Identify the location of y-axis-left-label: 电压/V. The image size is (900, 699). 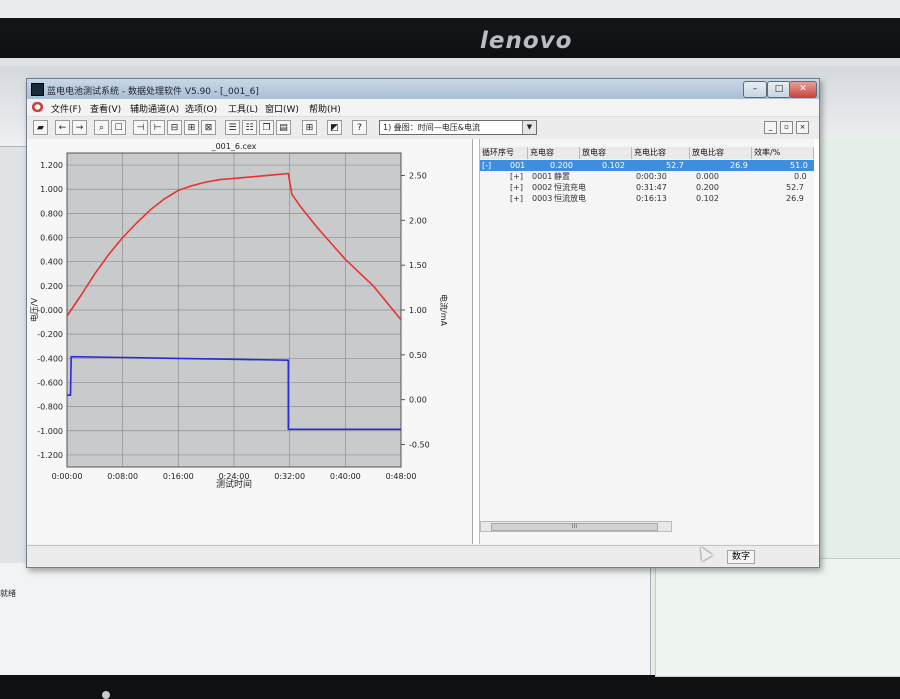
(34, 309).